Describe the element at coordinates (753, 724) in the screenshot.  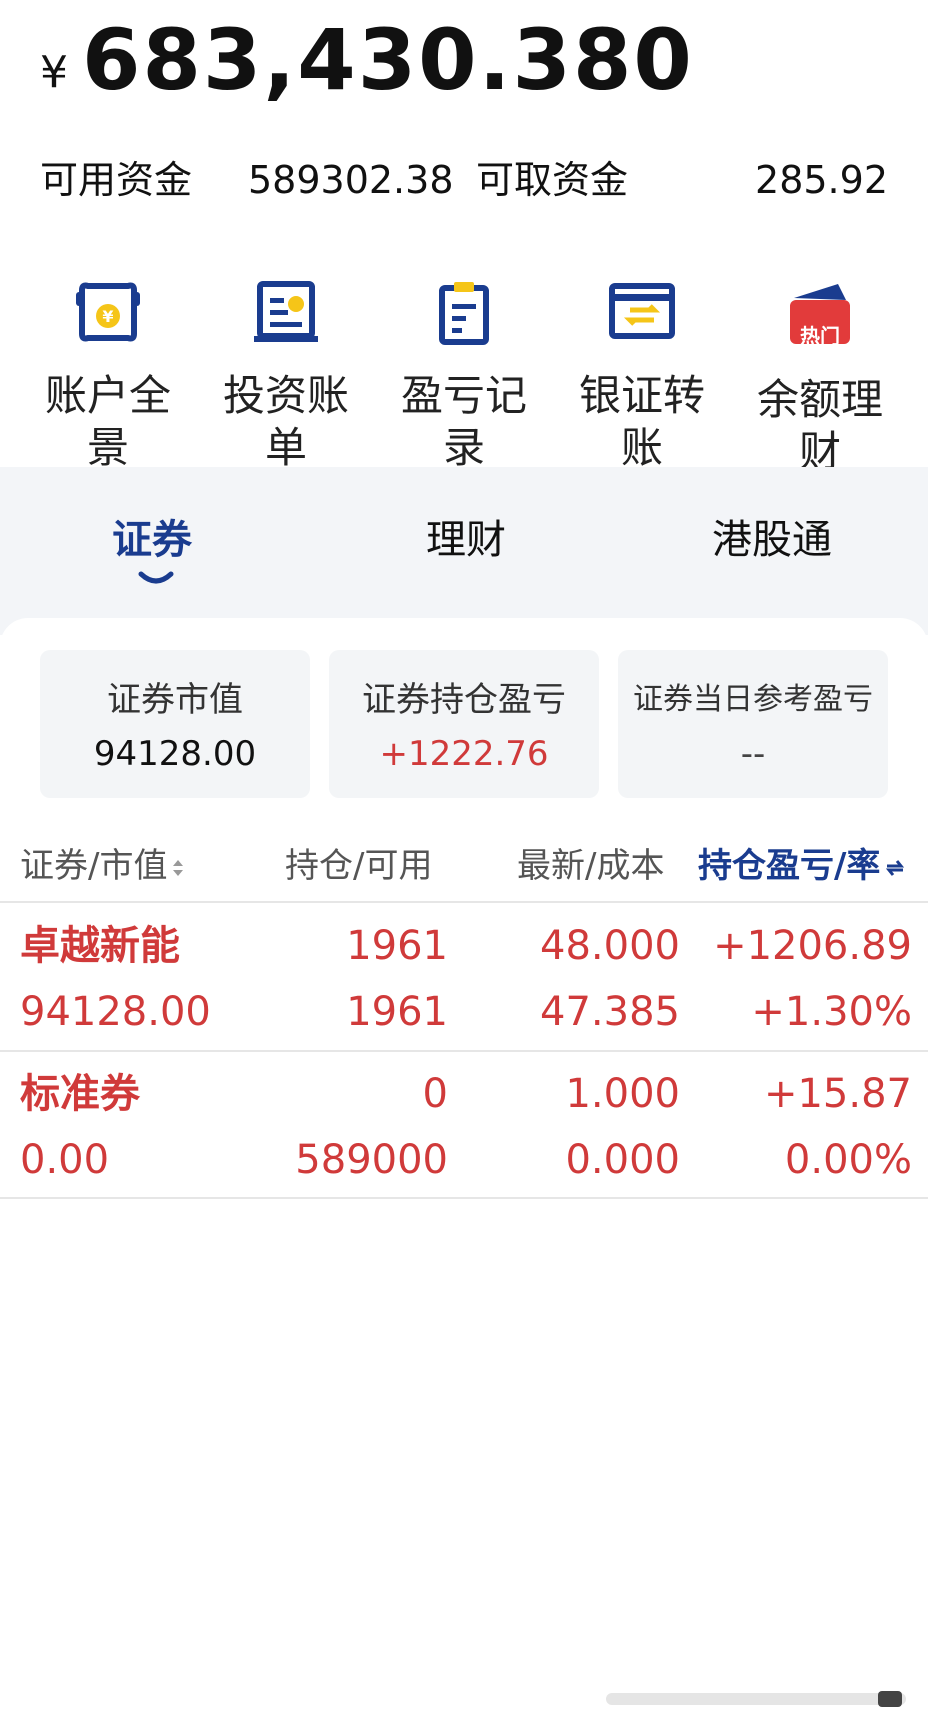
I see `stat-daily-pnl: 证券当日参考盈亏 --` at that location.